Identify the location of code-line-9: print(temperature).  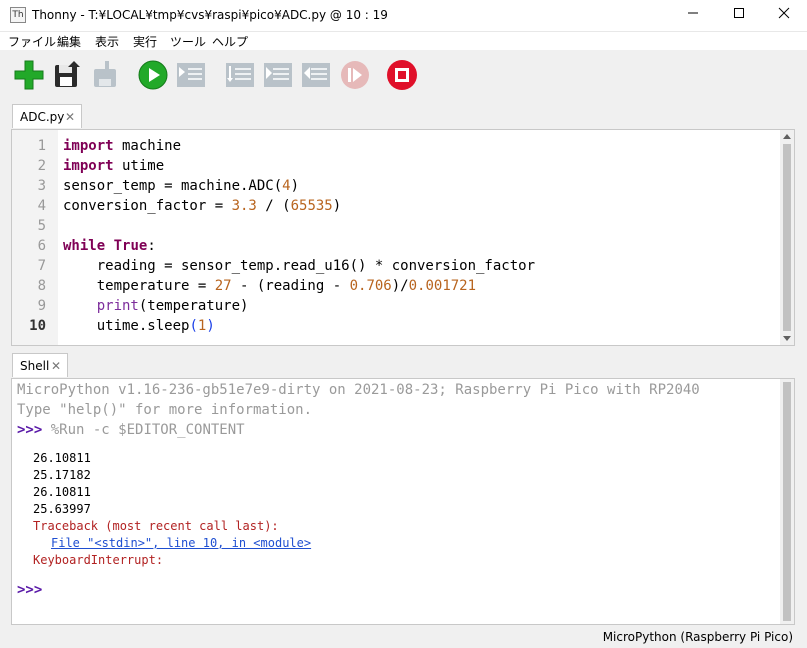
(156, 306).